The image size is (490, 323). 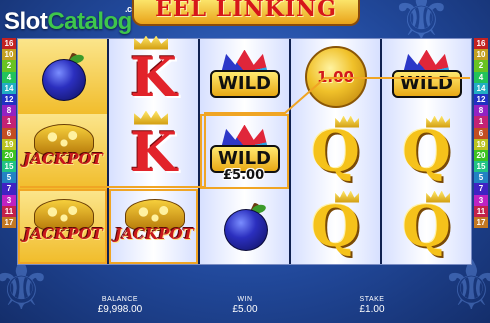 What do you see at coordinates (9, 167) in the screenshot?
I see `payline-number-left: 15` at bounding box center [9, 167].